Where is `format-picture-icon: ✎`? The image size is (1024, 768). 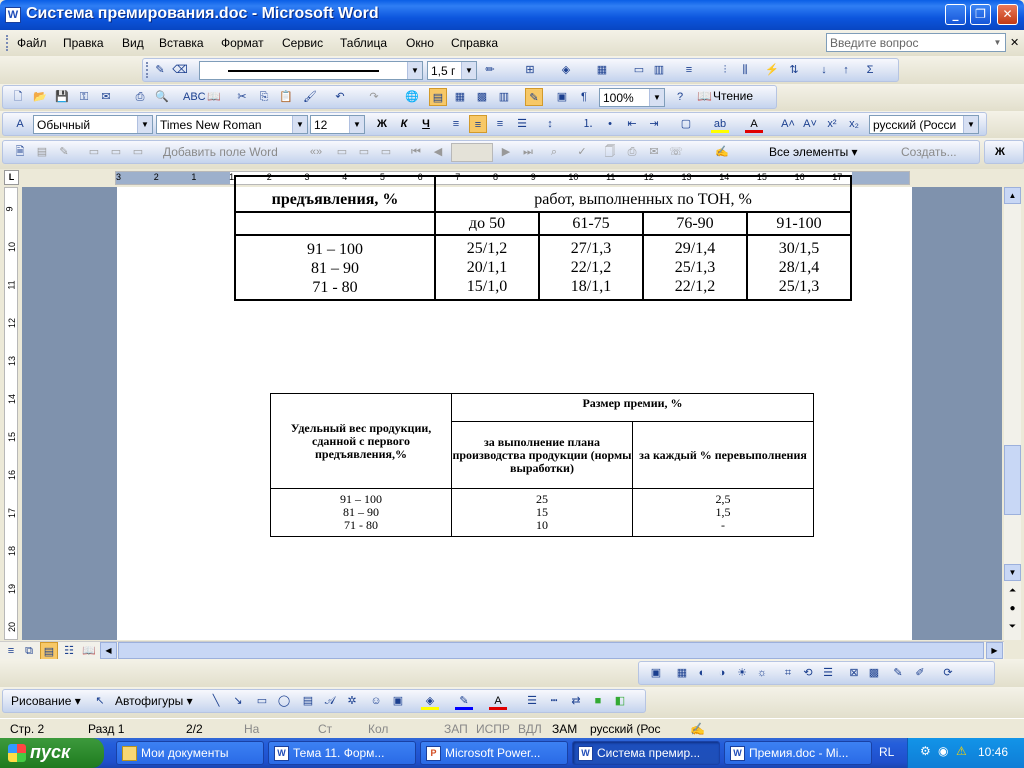
format-picture-icon: ✎ is located at coordinates (898, 673).